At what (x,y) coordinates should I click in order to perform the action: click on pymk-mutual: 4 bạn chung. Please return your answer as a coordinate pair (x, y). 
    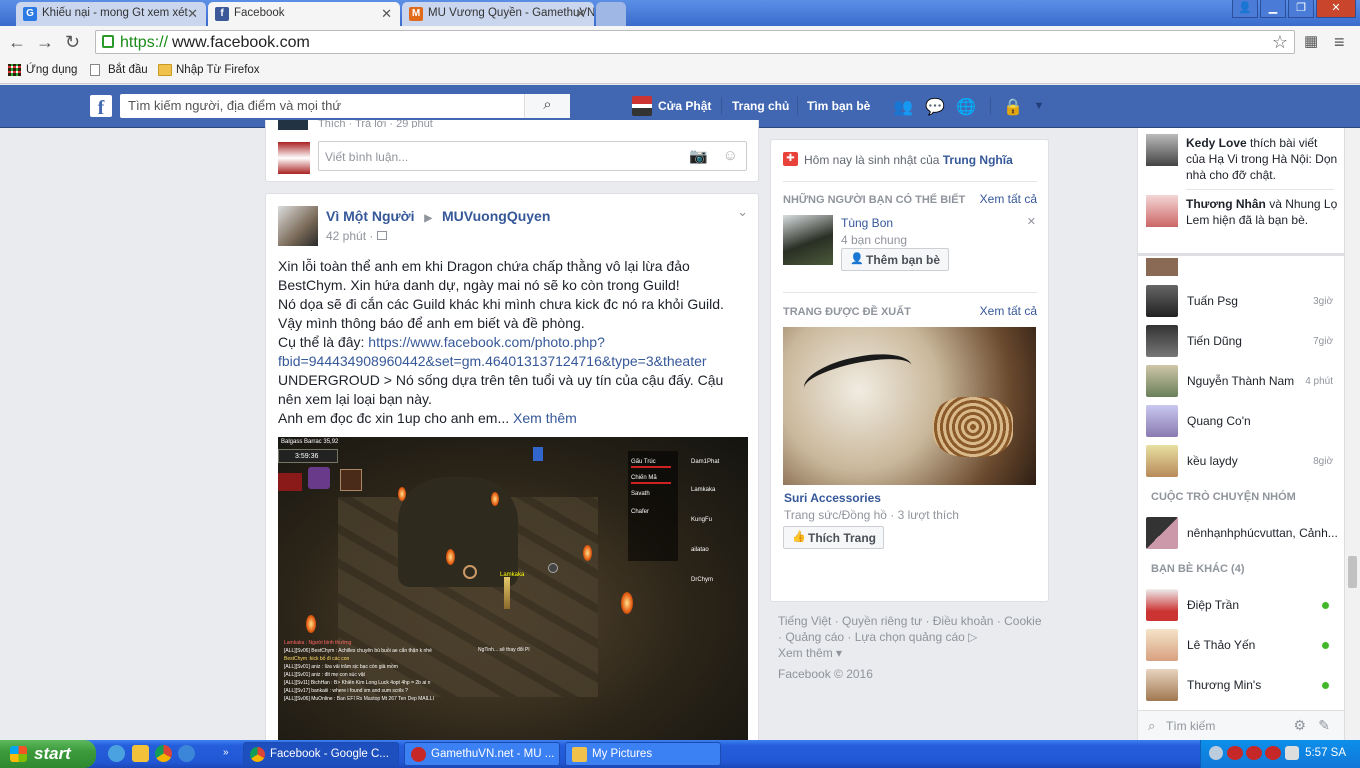
    Looking at the image, I should click on (874, 240).